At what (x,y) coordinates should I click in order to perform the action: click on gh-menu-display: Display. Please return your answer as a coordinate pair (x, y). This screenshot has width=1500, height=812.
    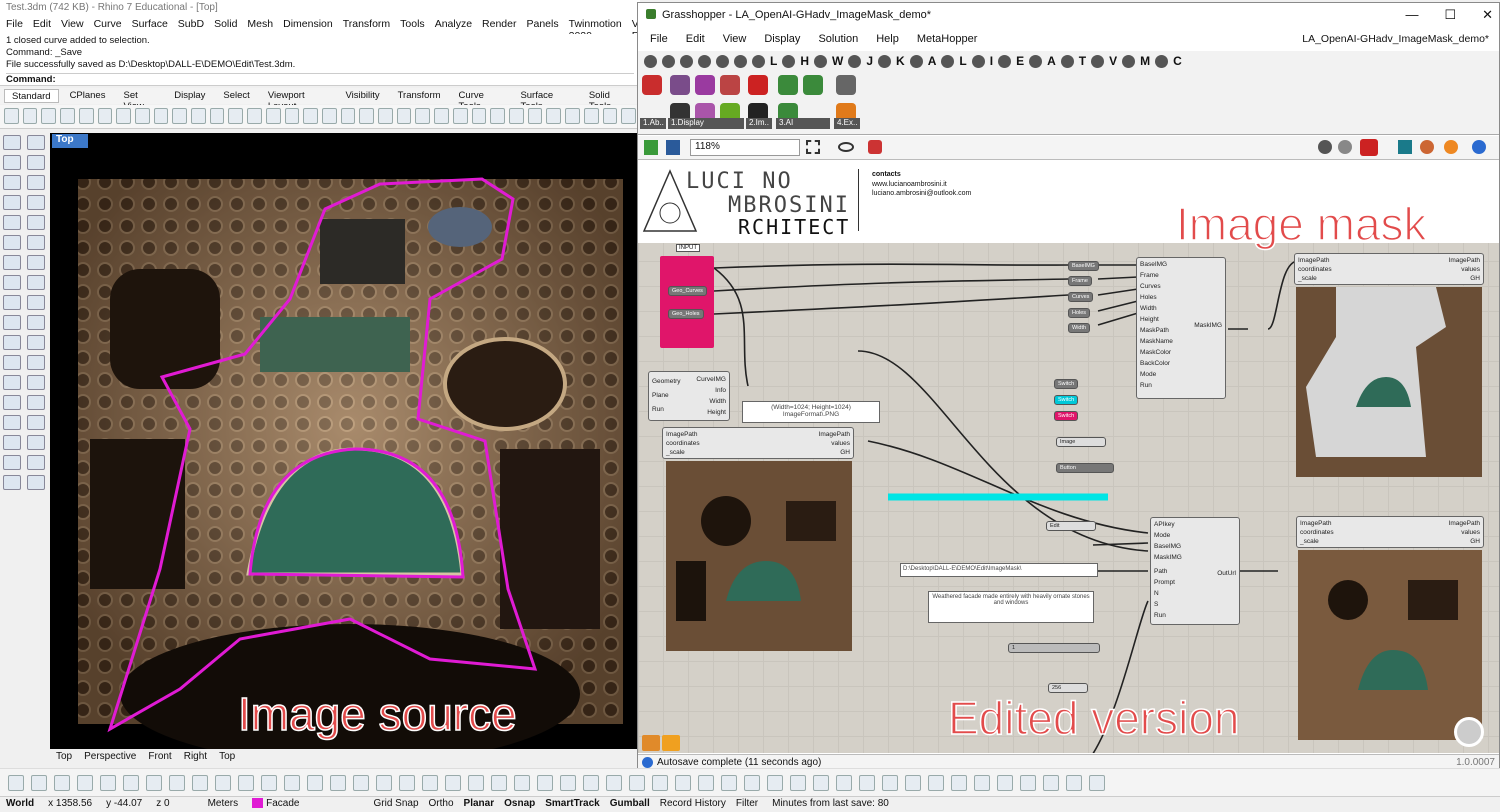
    Looking at the image, I should click on (782, 40).